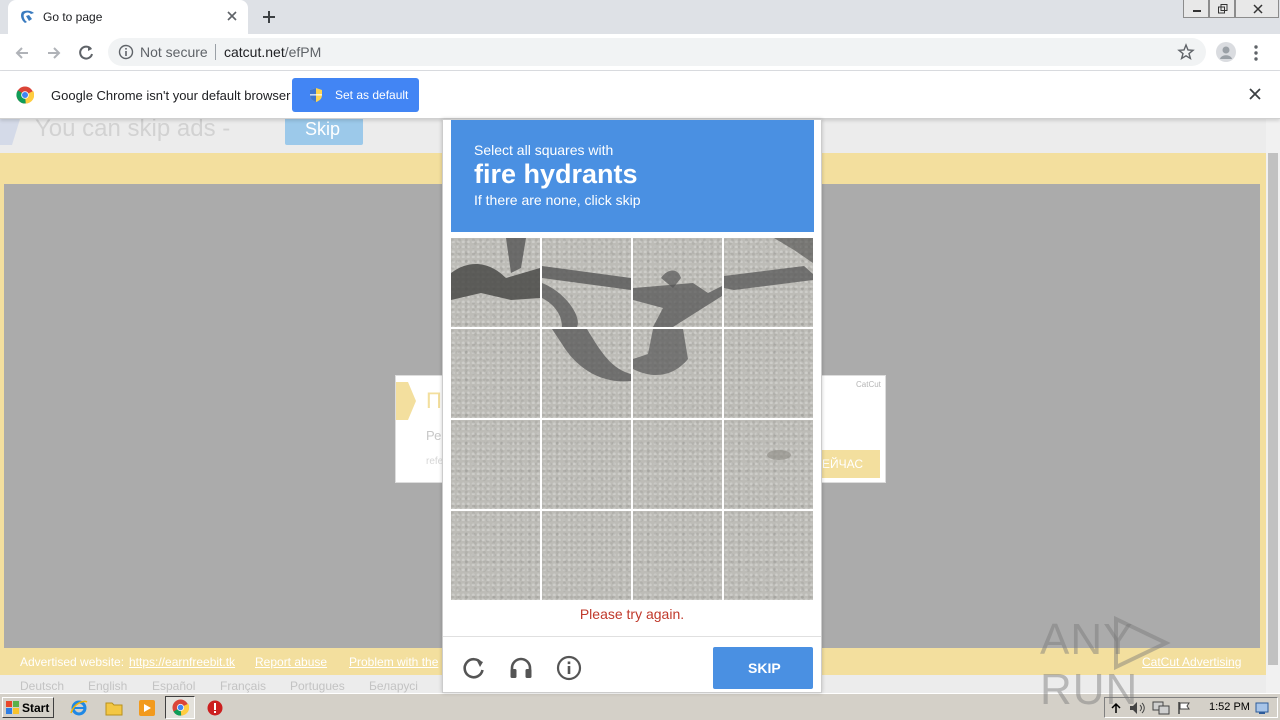 The image size is (1280, 720). I want to click on back-arrow-icon, so click(22, 53).